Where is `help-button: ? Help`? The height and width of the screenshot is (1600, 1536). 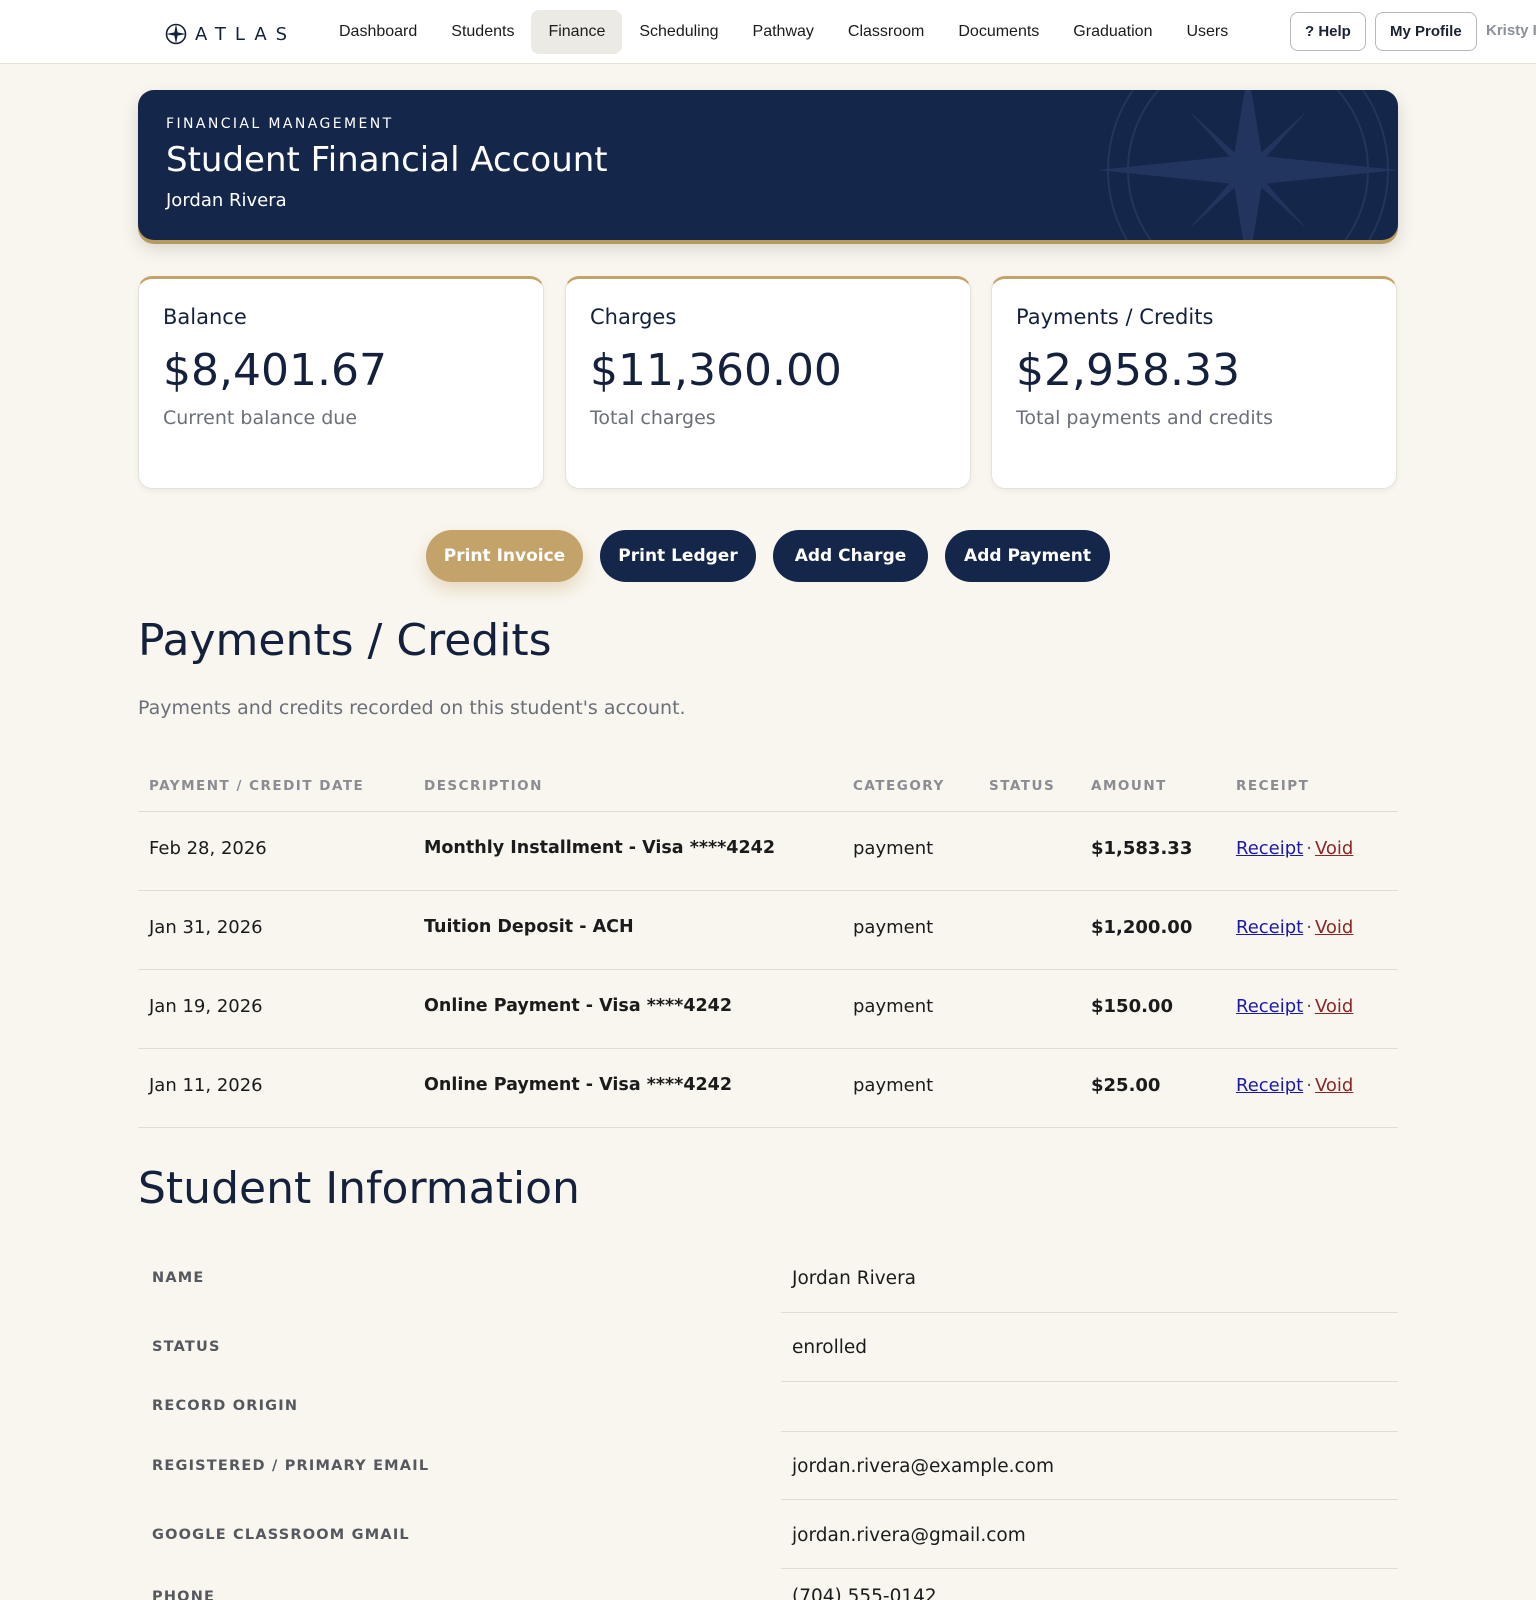 help-button: ? Help is located at coordinates (1328, 31).